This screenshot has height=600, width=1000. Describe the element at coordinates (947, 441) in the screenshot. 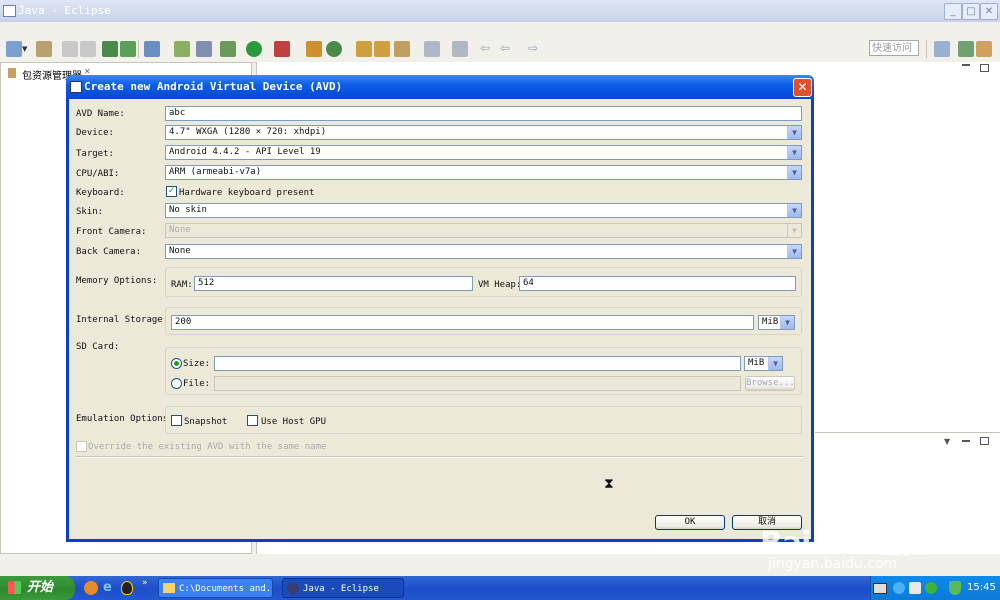

I see `console-view-menu-icon: ▼` at that location.